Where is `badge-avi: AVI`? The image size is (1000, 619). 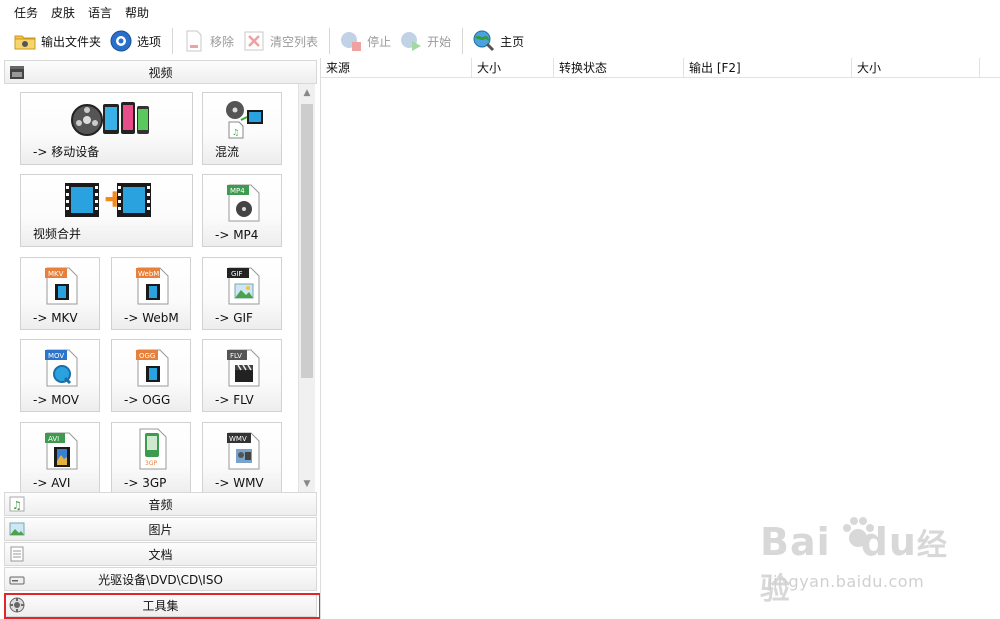 badge-avi: AVI is located at coordinates (53, 439).